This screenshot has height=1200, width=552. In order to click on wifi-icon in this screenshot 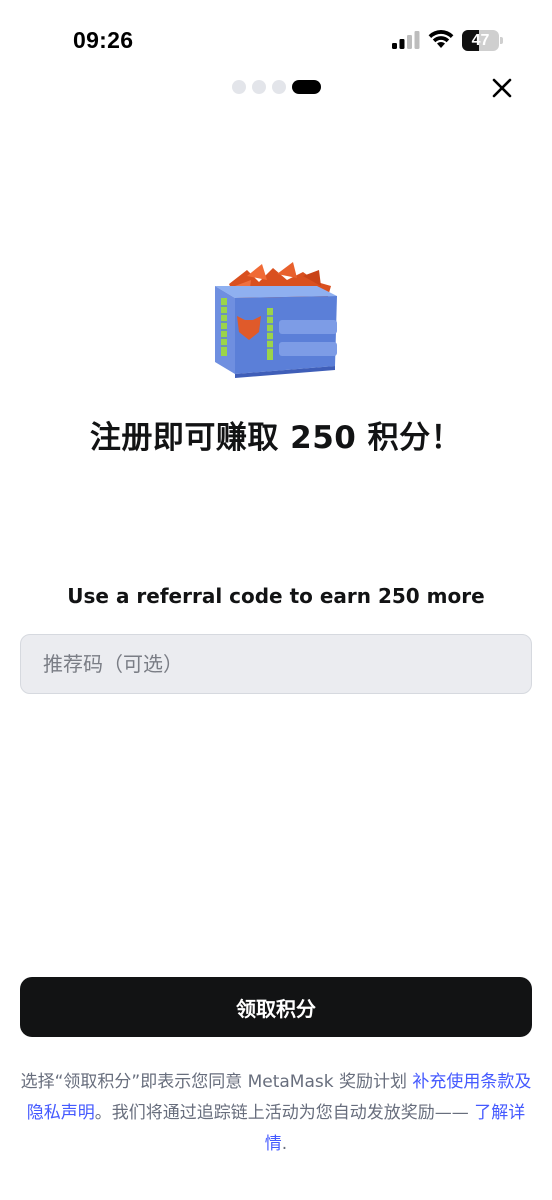, I will do `click(441, 39)`.